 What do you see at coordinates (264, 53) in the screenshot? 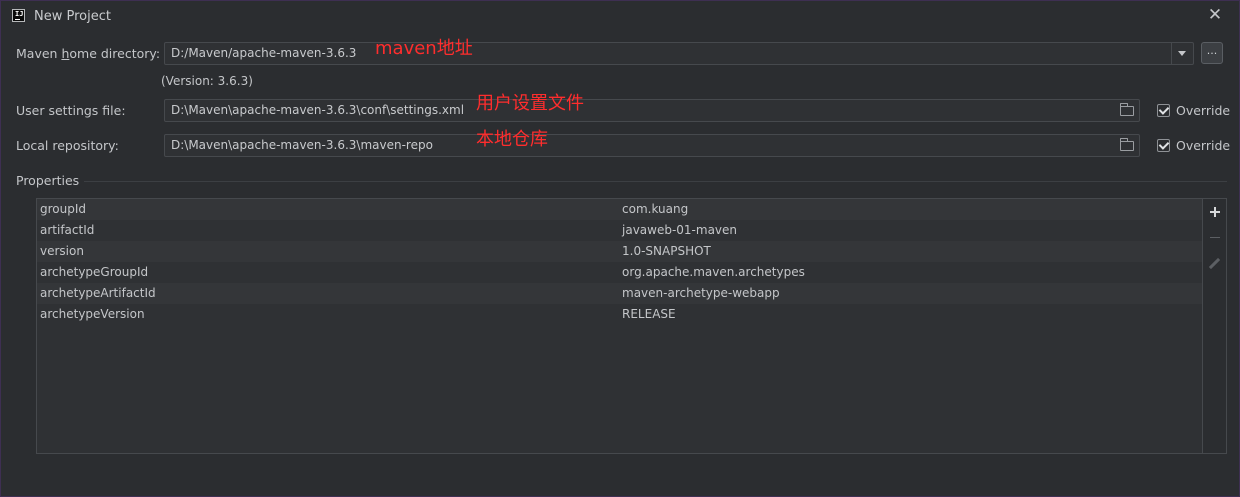
I see `maven-home-value: D:/Maven/apache-maven-3.6.3` at bounding box center [264, 53].